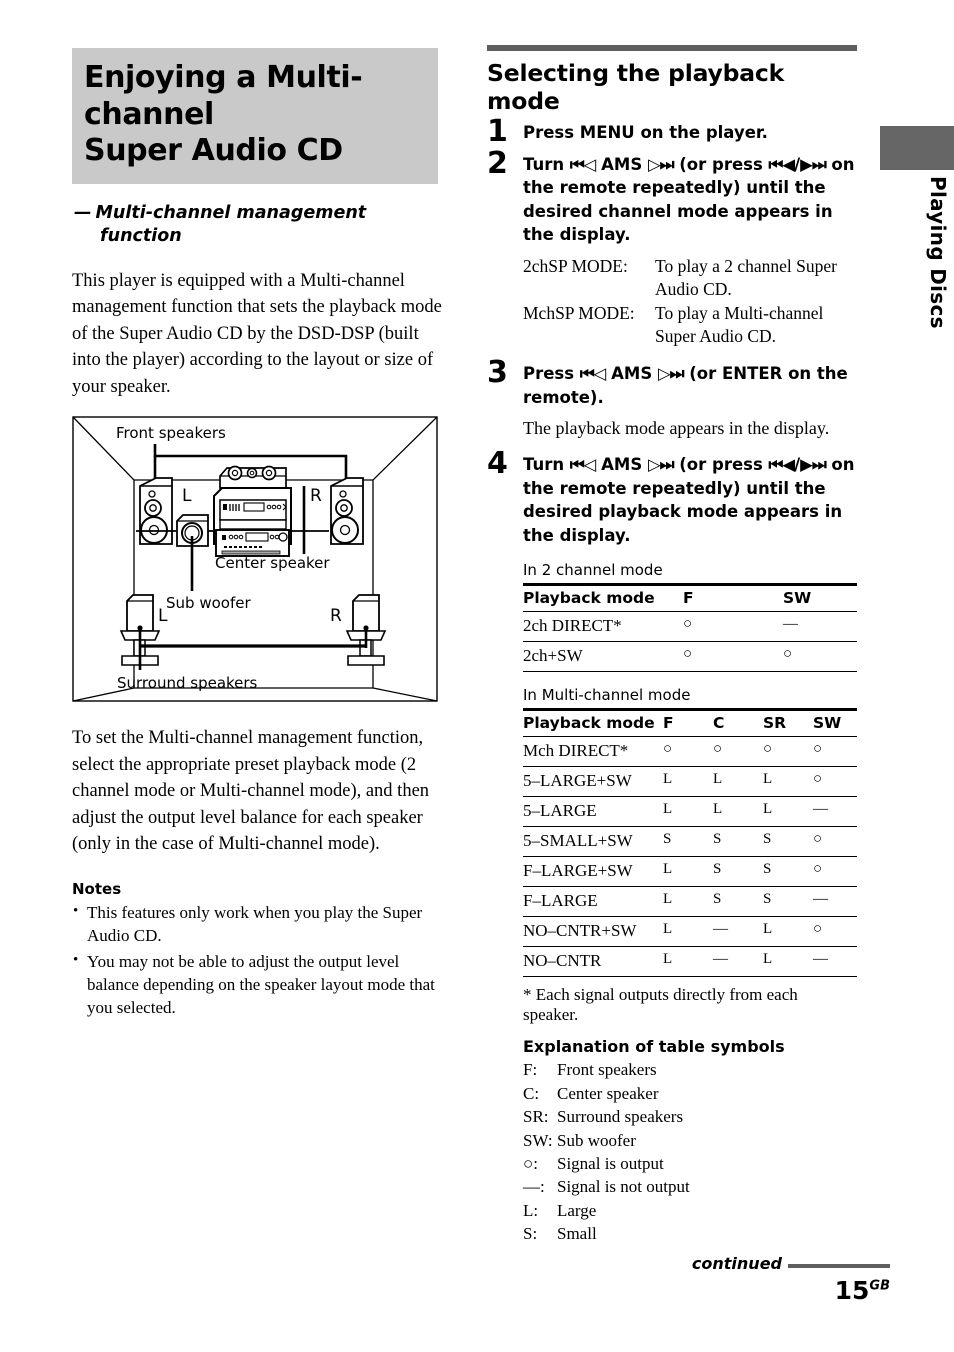  What do you see at coordinates (690, 1069) in the screenshot?
I see `explanation-row: F: Front speakers` at bounding box center [690, 1069].